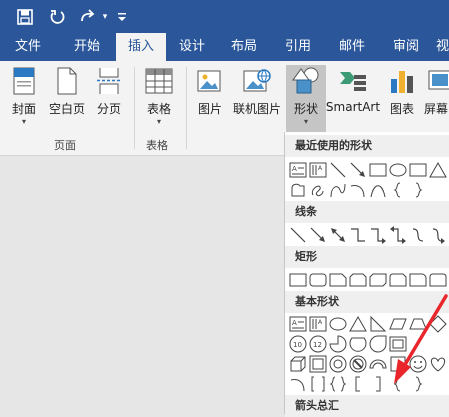  What do you see at coordinates (421, 339) in the screenshot?
I see `annotation-arrow-icon` at bounding box center [421, 339].